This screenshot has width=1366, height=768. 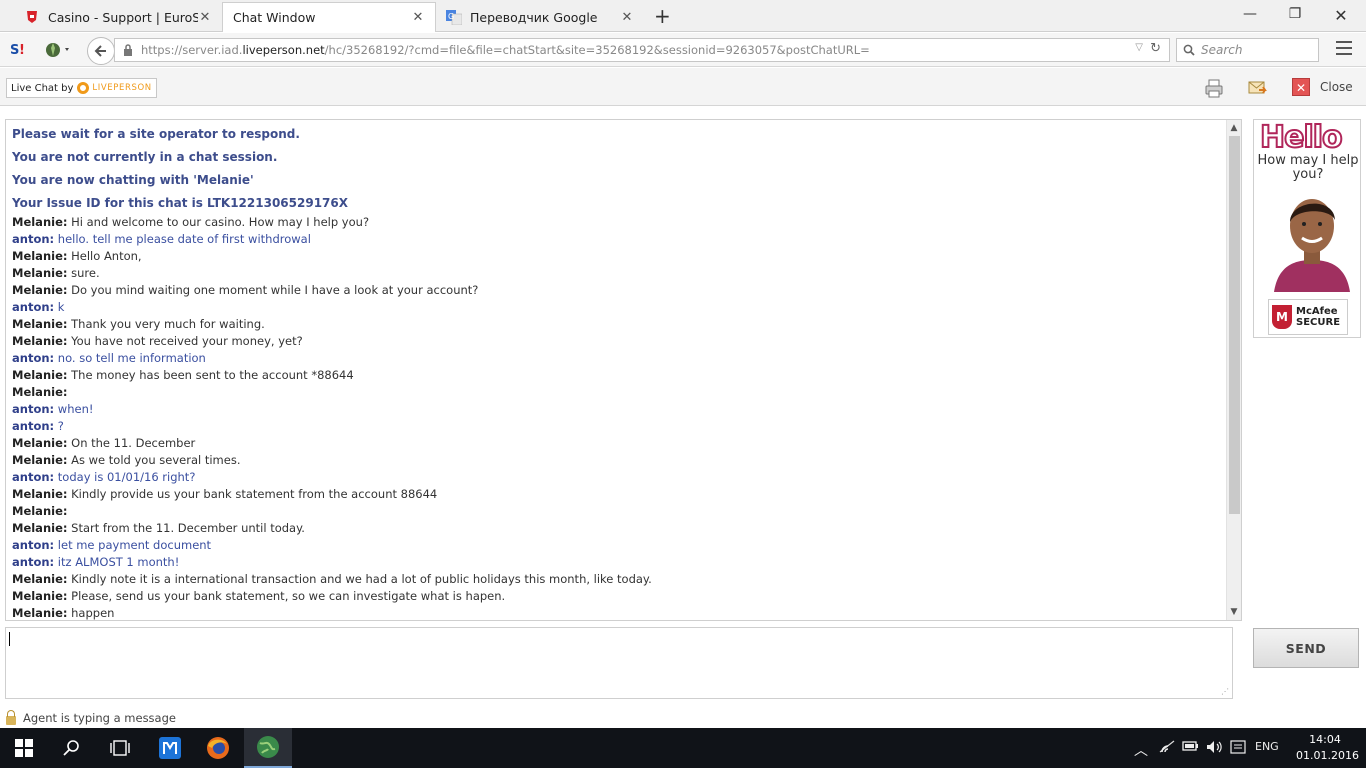 What do you see at coordinates (268, 748) in the screenshot?
I see `globe-app-icon` at bounding box center [268, 748].